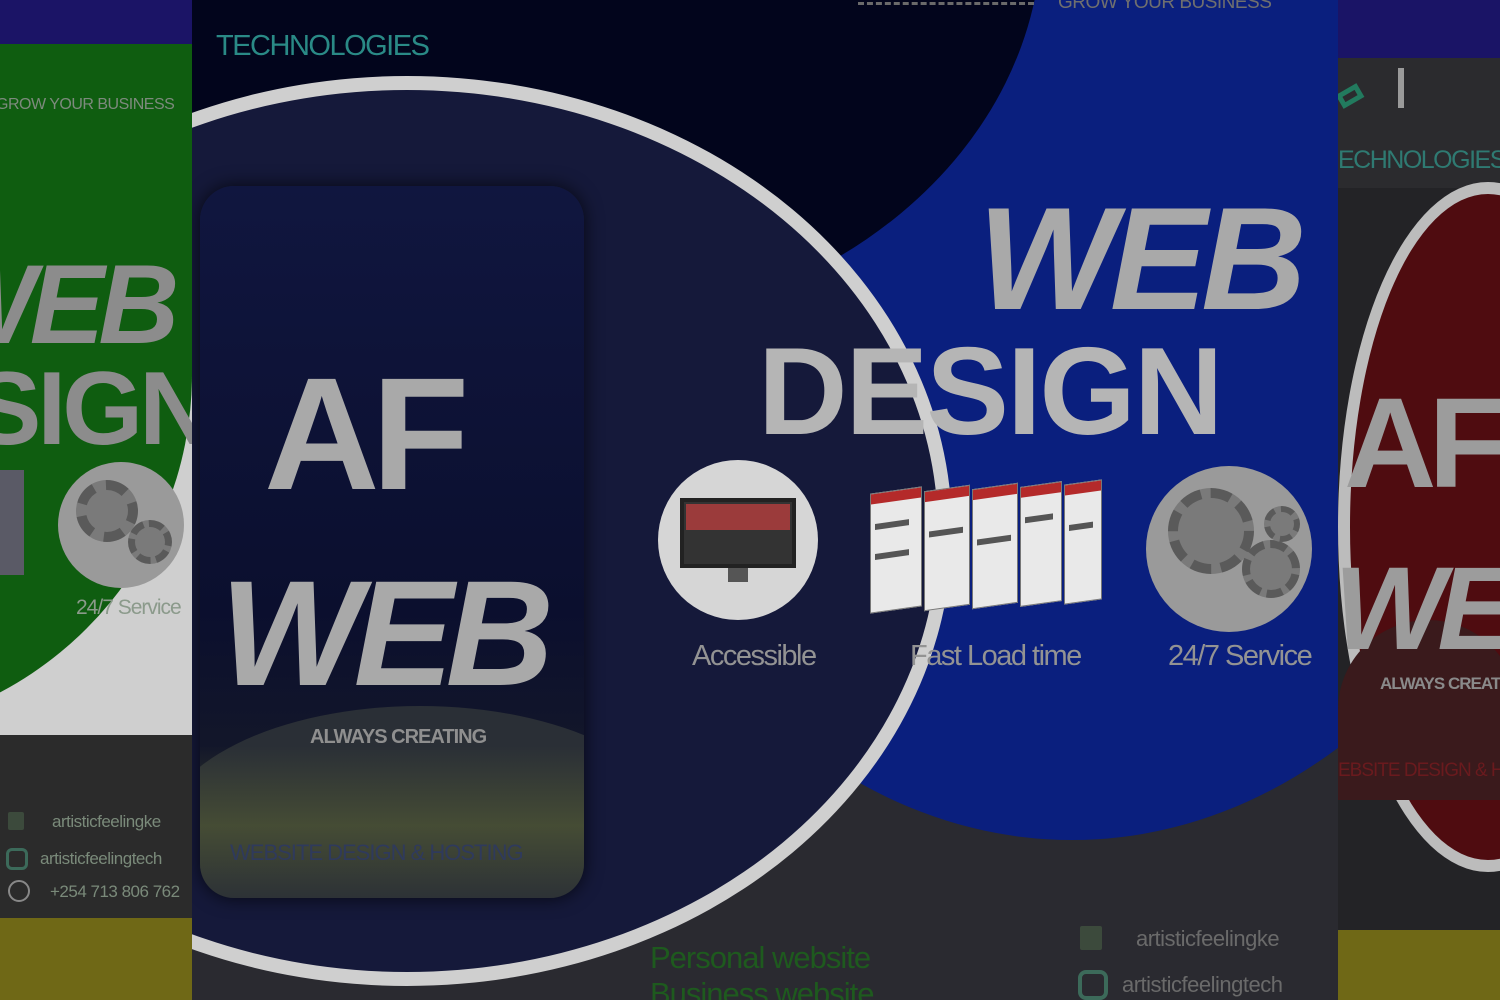 Image resolution: width=1500 pixels, height=1000 pixels. What do you see at coordinates (1371, 87) in the screenshot?
I see `brand-logo-mark` at bounding box center [1371, 87].